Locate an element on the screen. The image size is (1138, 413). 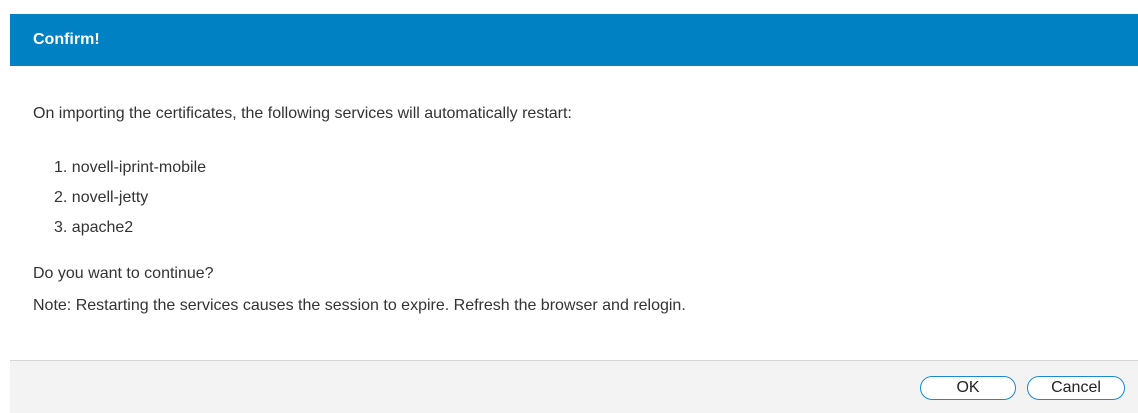
dialog-button-bar: OK Cancel is located at coordinates (574, 386).